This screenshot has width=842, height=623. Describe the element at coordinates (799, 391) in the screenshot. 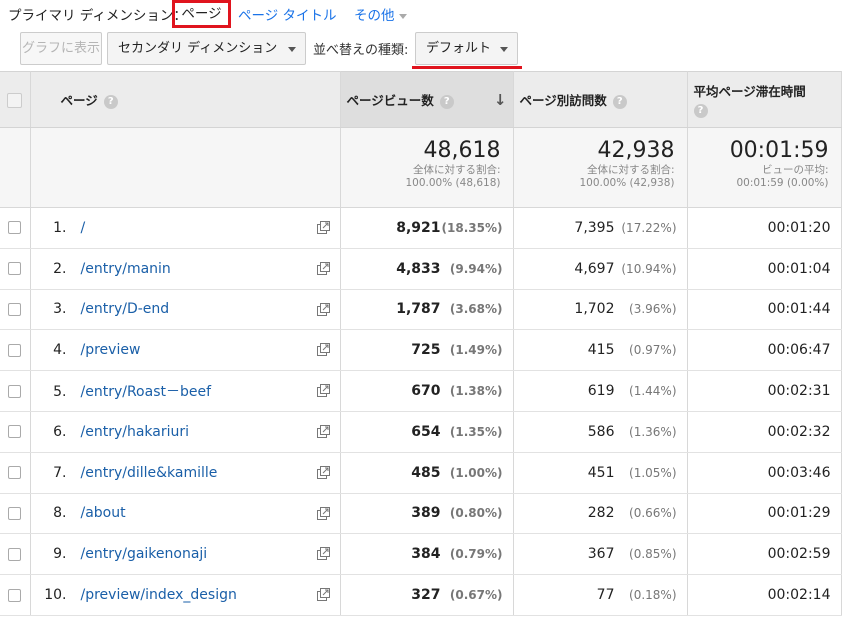

I see `avg-time-value: 00:02:31` at that location.